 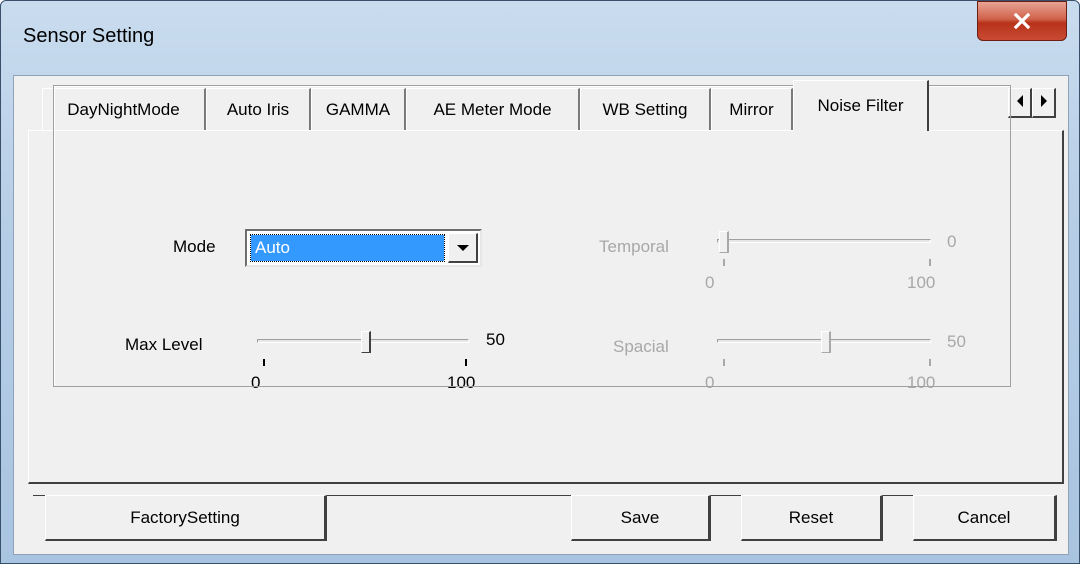 I want to click on tab-noise-filter: Noise Filter, so click(x=861, y=105).